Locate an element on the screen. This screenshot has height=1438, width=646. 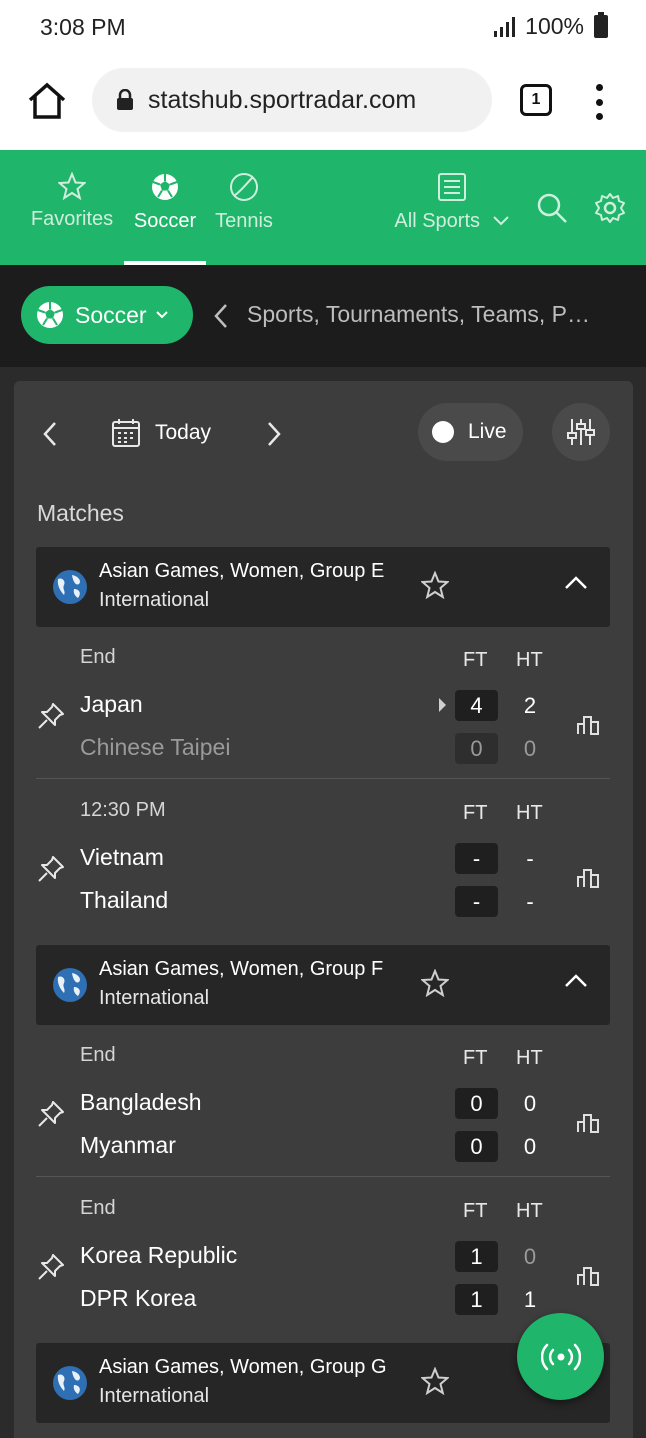
signal-icon is located at coordinates (505, 26).